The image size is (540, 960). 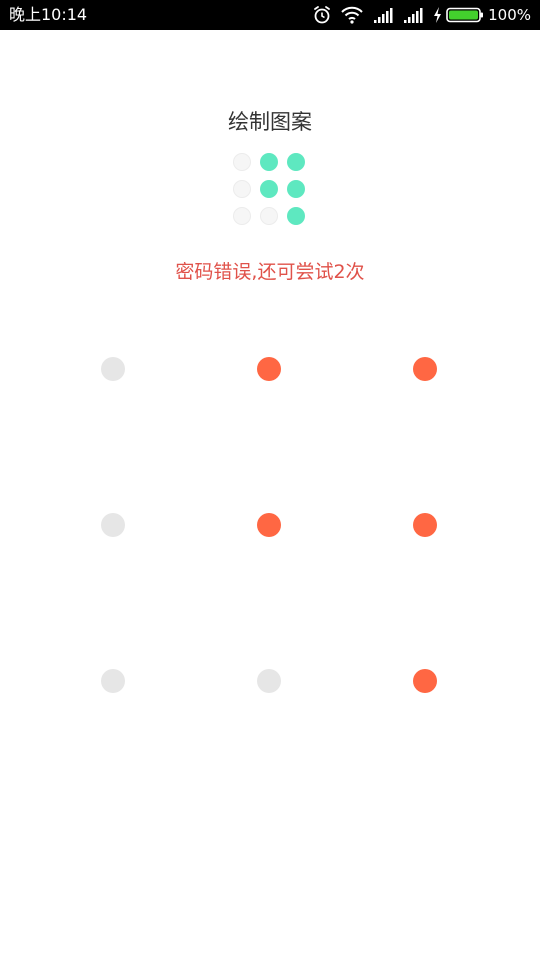 I want to click on charging-icon, so click(x=437, y=15).